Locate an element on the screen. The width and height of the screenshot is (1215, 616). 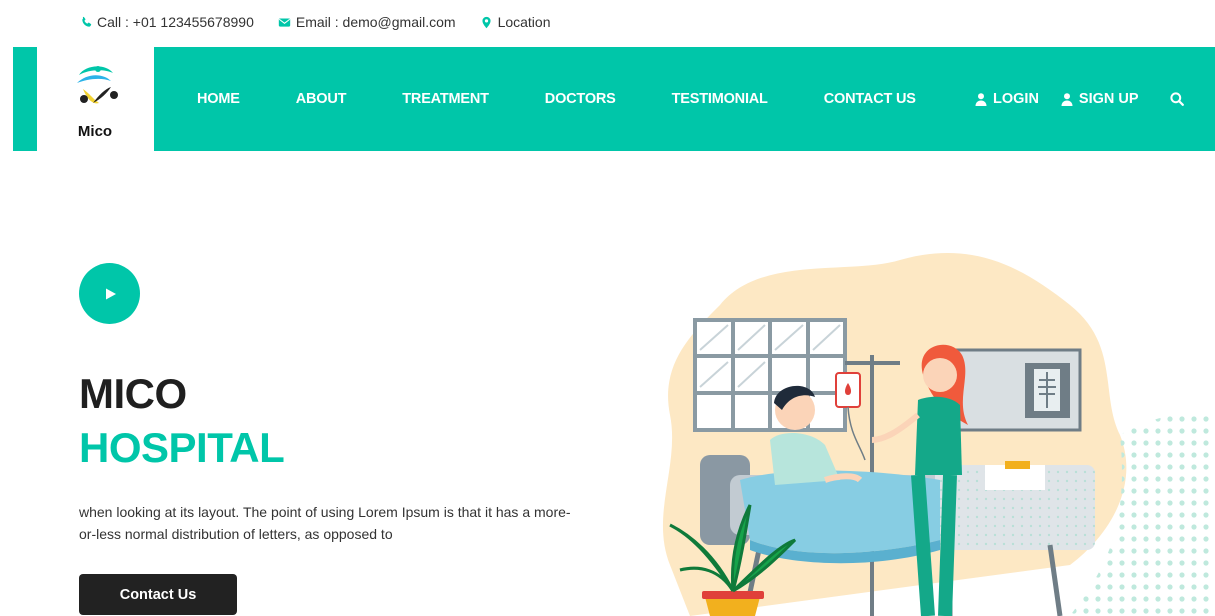
hero-title-line2: HOSPITAL is located at coordinates (182, 447).